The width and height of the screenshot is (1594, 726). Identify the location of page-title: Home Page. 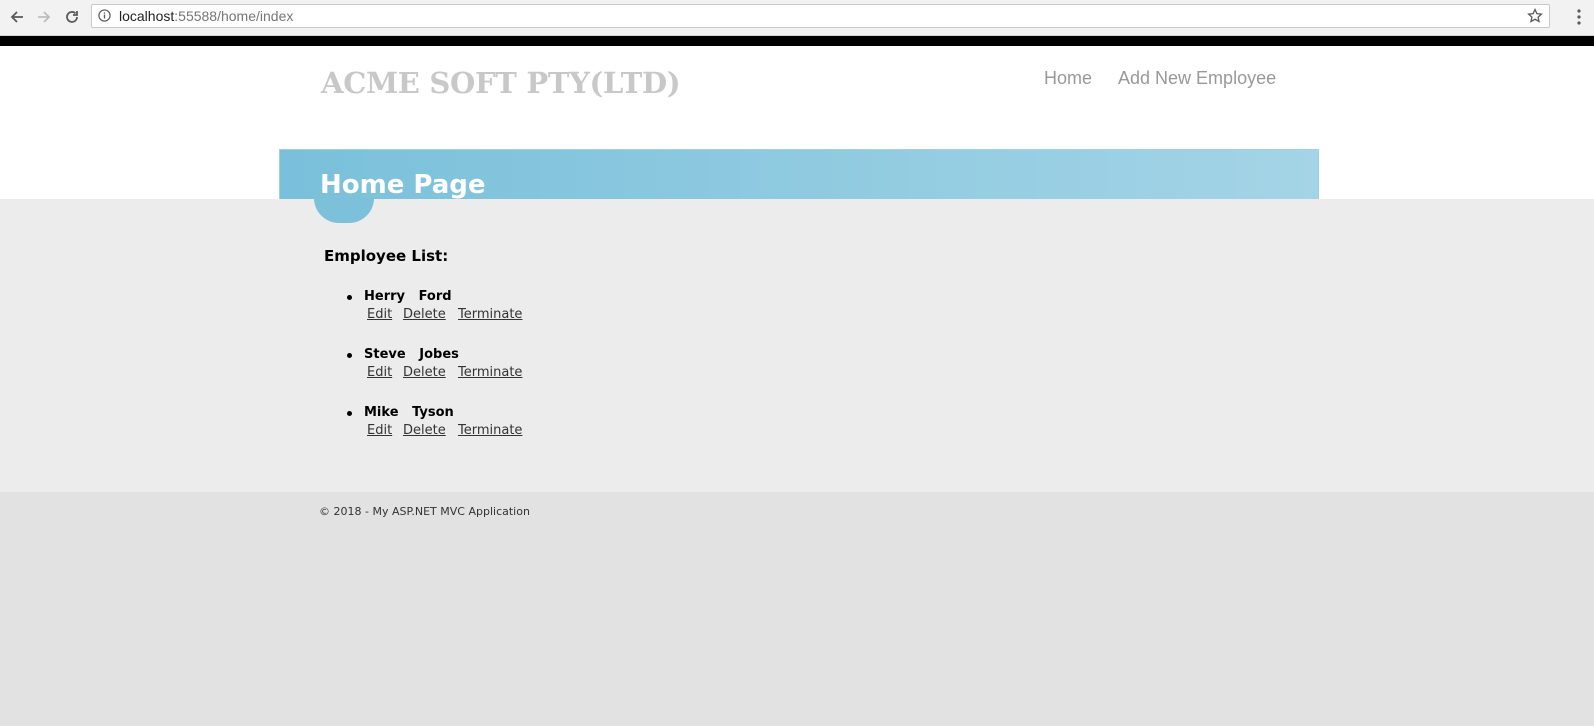
(403, 185).